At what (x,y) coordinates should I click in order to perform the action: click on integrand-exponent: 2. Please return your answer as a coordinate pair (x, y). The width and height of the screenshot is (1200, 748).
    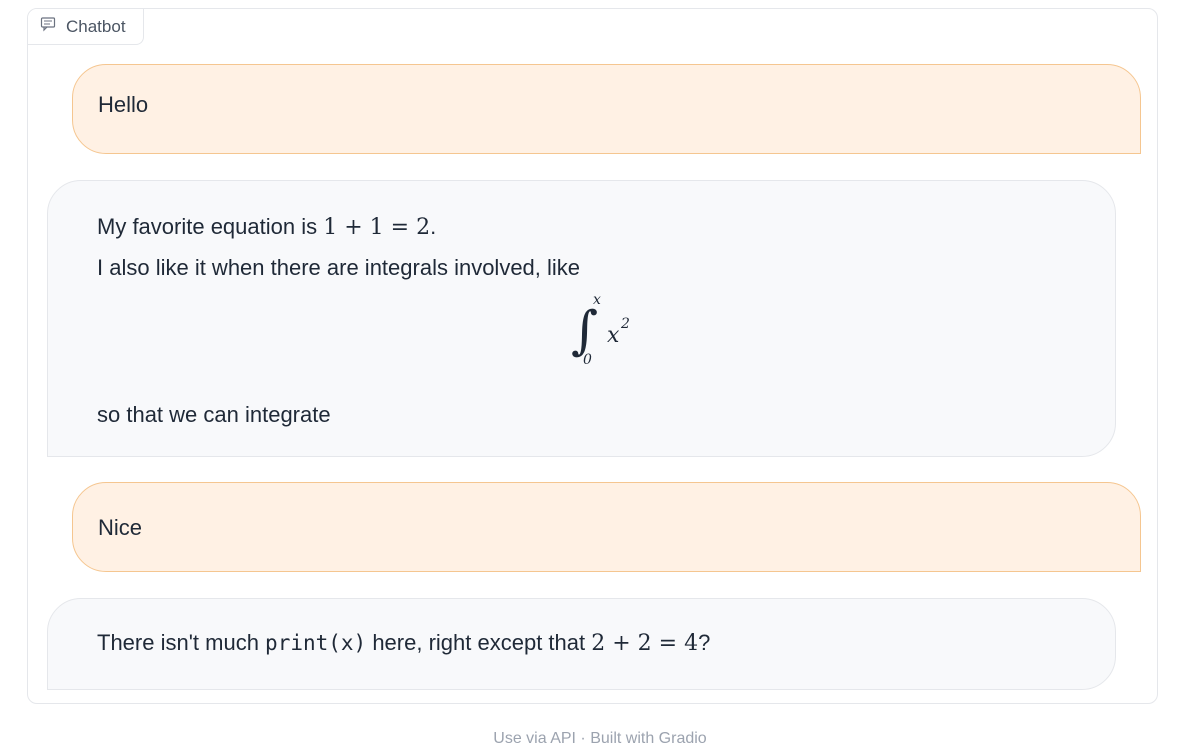
    Looking at the image, I should click on (625, 324).